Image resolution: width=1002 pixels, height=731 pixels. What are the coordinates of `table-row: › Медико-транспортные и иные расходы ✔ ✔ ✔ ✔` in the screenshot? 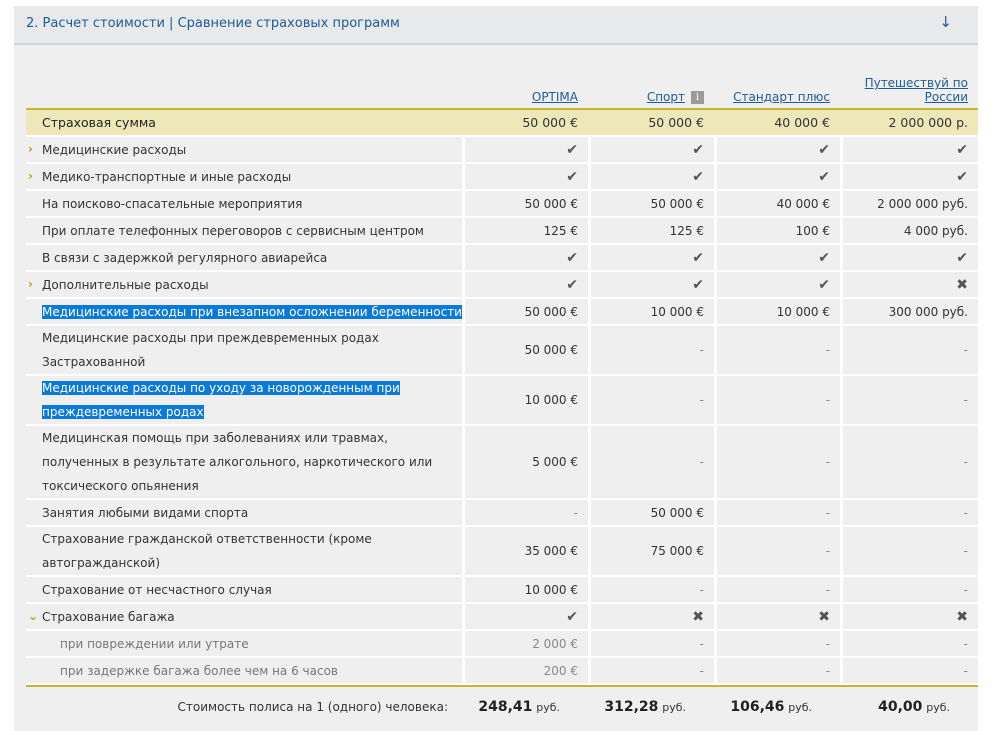 It's located at (502, 177).